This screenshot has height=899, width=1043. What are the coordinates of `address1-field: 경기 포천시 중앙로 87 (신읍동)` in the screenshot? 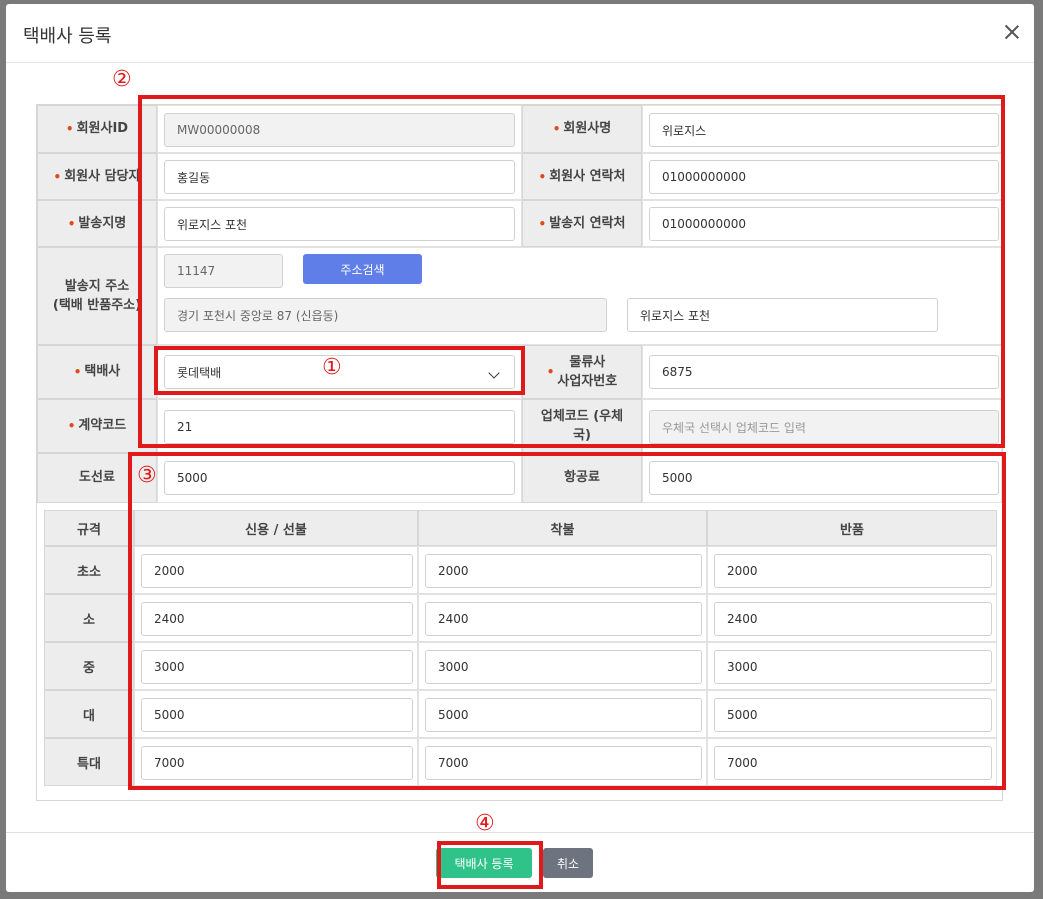 It's located at (385, 315).